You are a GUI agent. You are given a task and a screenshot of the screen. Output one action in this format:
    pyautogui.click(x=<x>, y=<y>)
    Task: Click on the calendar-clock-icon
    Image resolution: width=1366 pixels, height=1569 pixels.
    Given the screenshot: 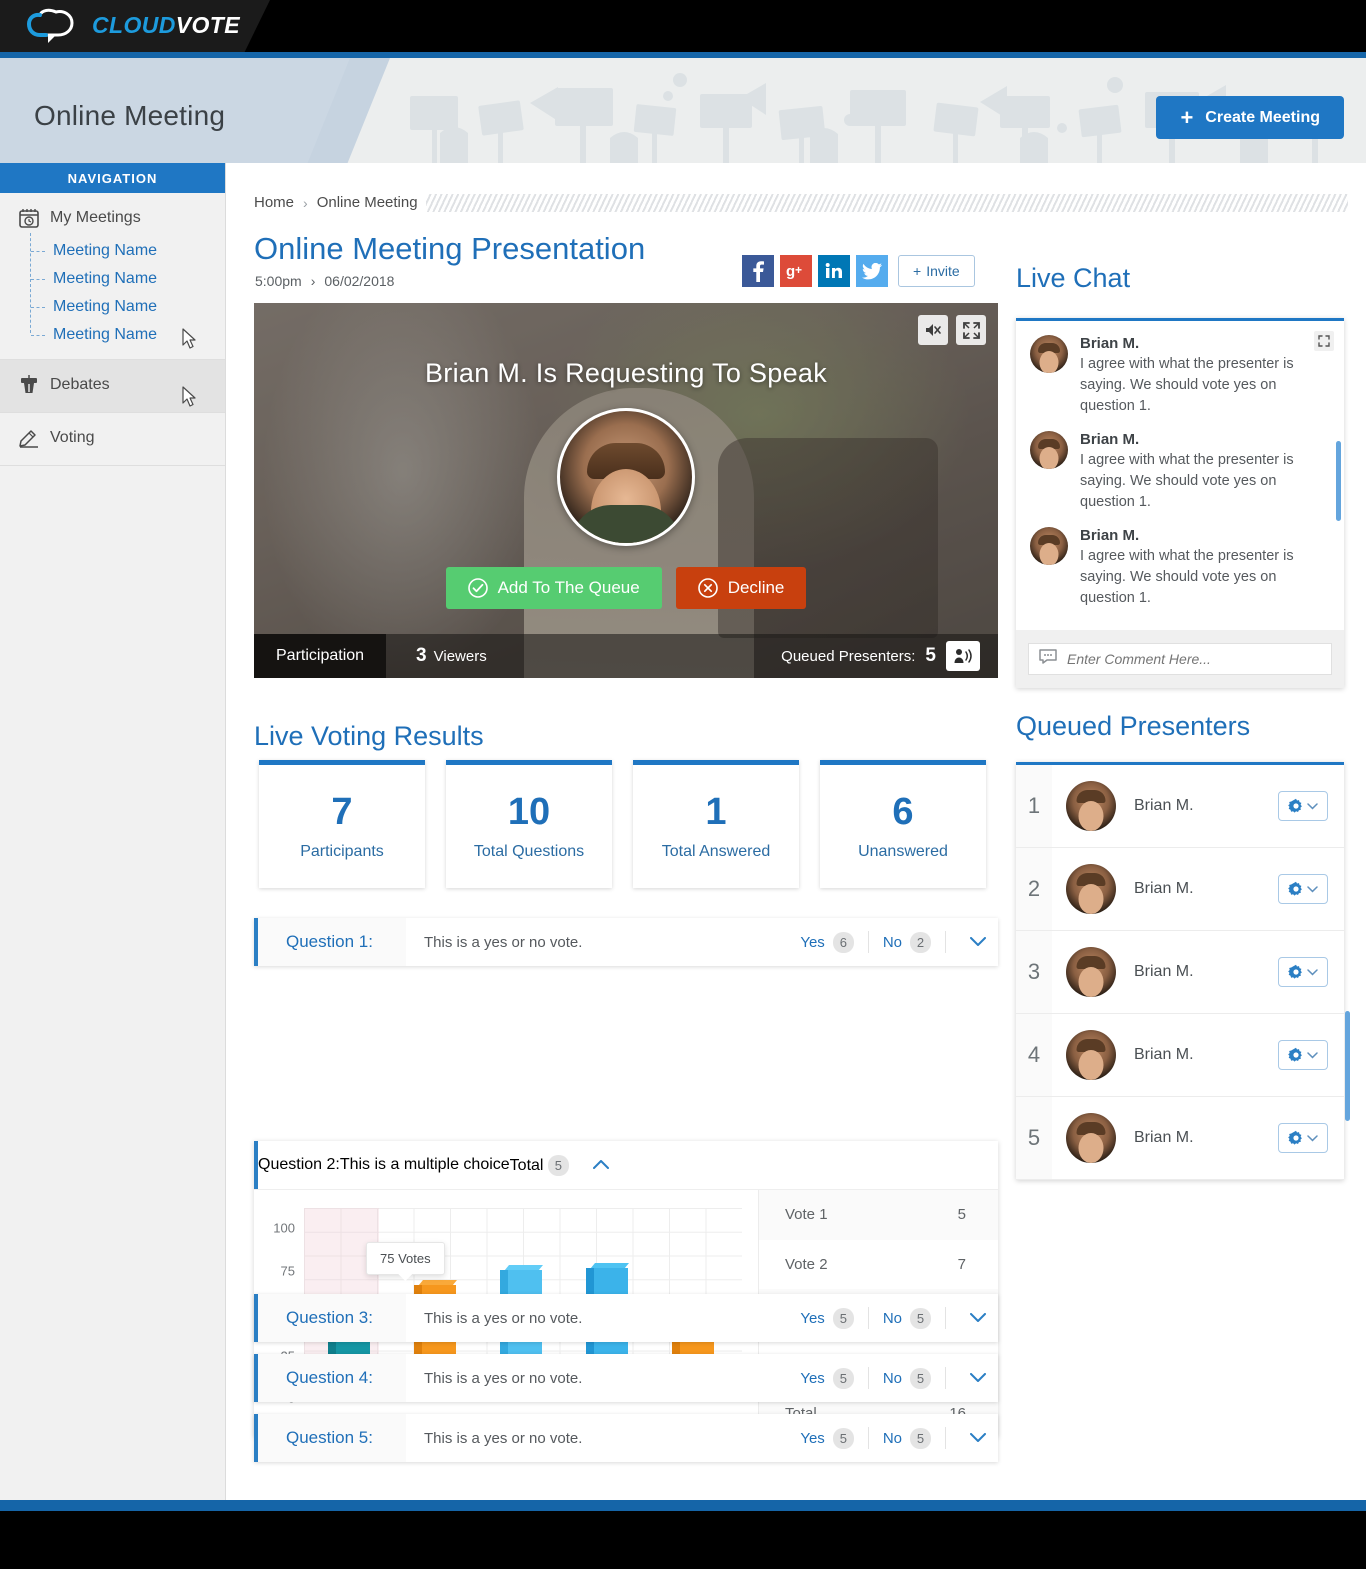 What is the action you would take?
    pyautogui.click(x=29, y=218)
    